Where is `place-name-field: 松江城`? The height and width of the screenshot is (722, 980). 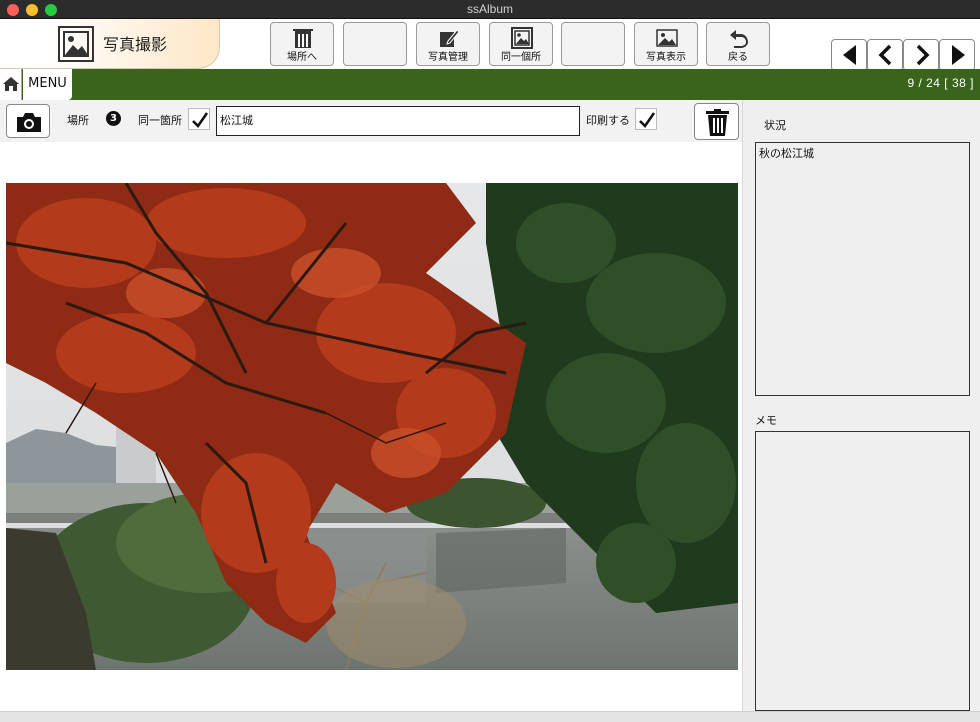
place-name-field: 松江城 is located at coordinates (398, 121).